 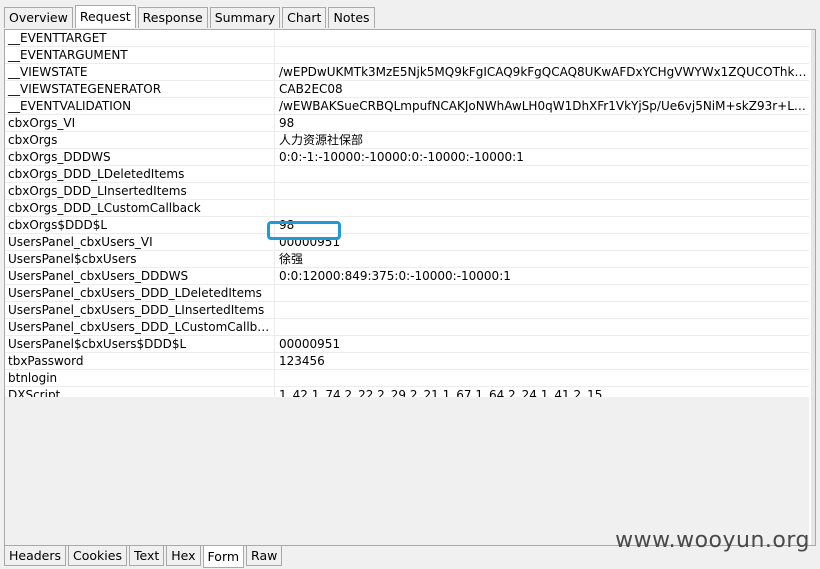 I want to click on table-row: UsersPanel_cbxUsers_DDD_LDeletedItems, so click(x=407, y=293).